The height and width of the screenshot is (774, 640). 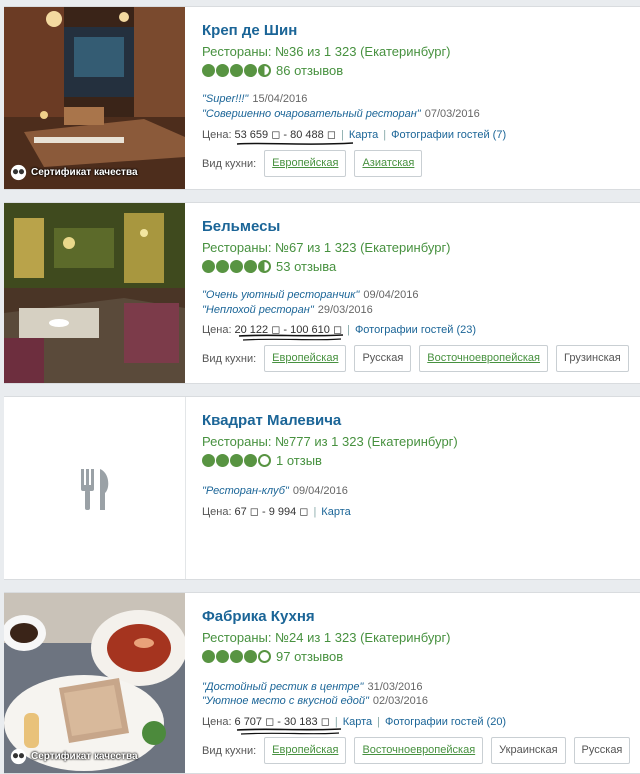 I want to click on cuisine-tag: Украинская, so click(x=528, y=750).